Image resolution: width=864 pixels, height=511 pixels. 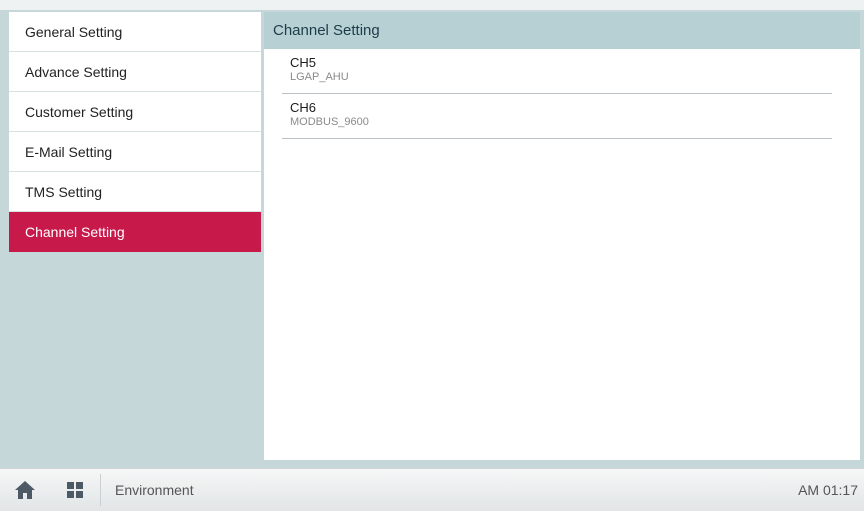 What do you see at coordinates (135, 192) in the screenshot?
I see `sidebar-item-tms-setting: TMS Setting` at bounding box center [135, 192].